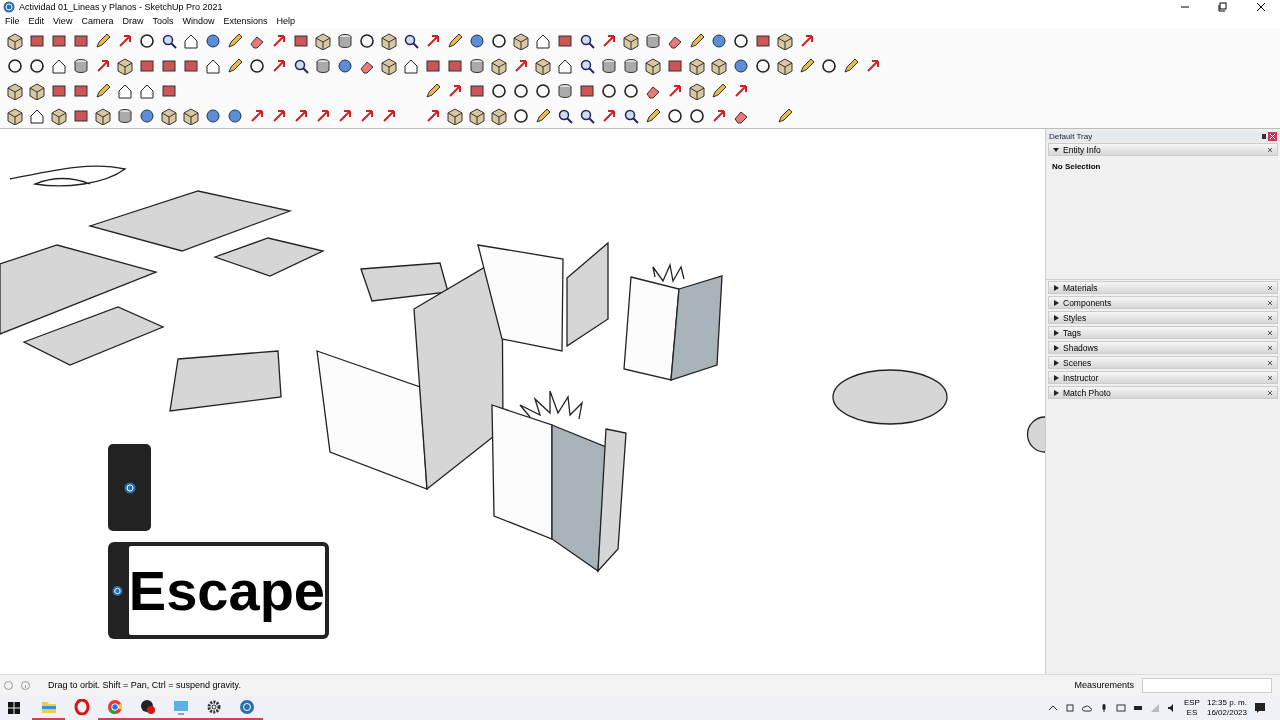 The height and width of the screenshot is (720, 1280). I want to click on panel-header: Tags, so click(1163, 332).